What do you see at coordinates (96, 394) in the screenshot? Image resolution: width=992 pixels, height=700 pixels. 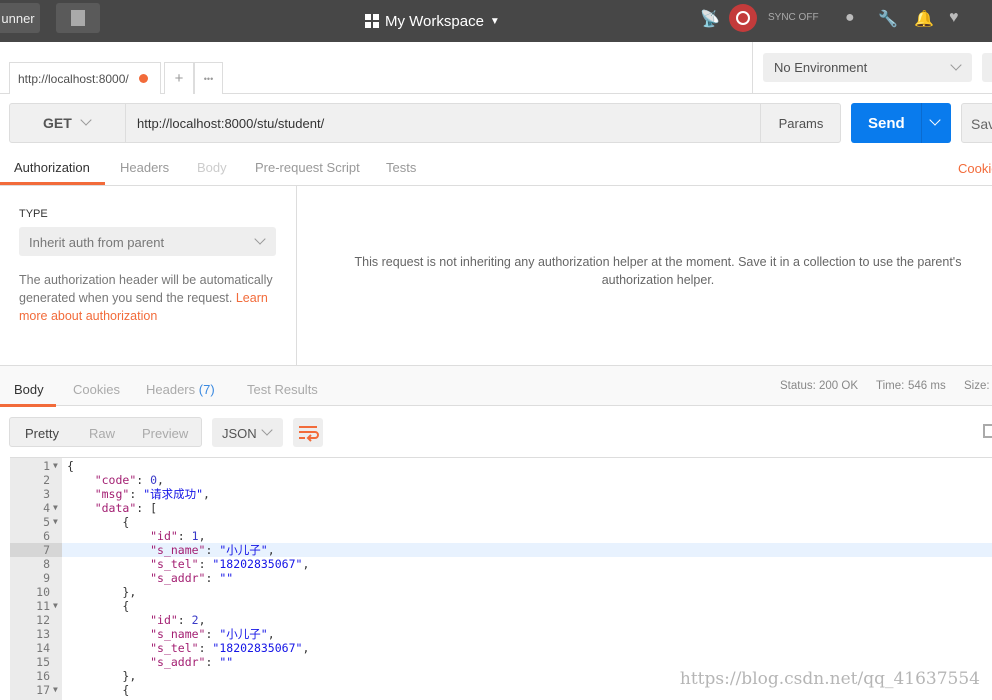 I see `response-tab-cookies: Cookies` at bounding box center [96, 394].